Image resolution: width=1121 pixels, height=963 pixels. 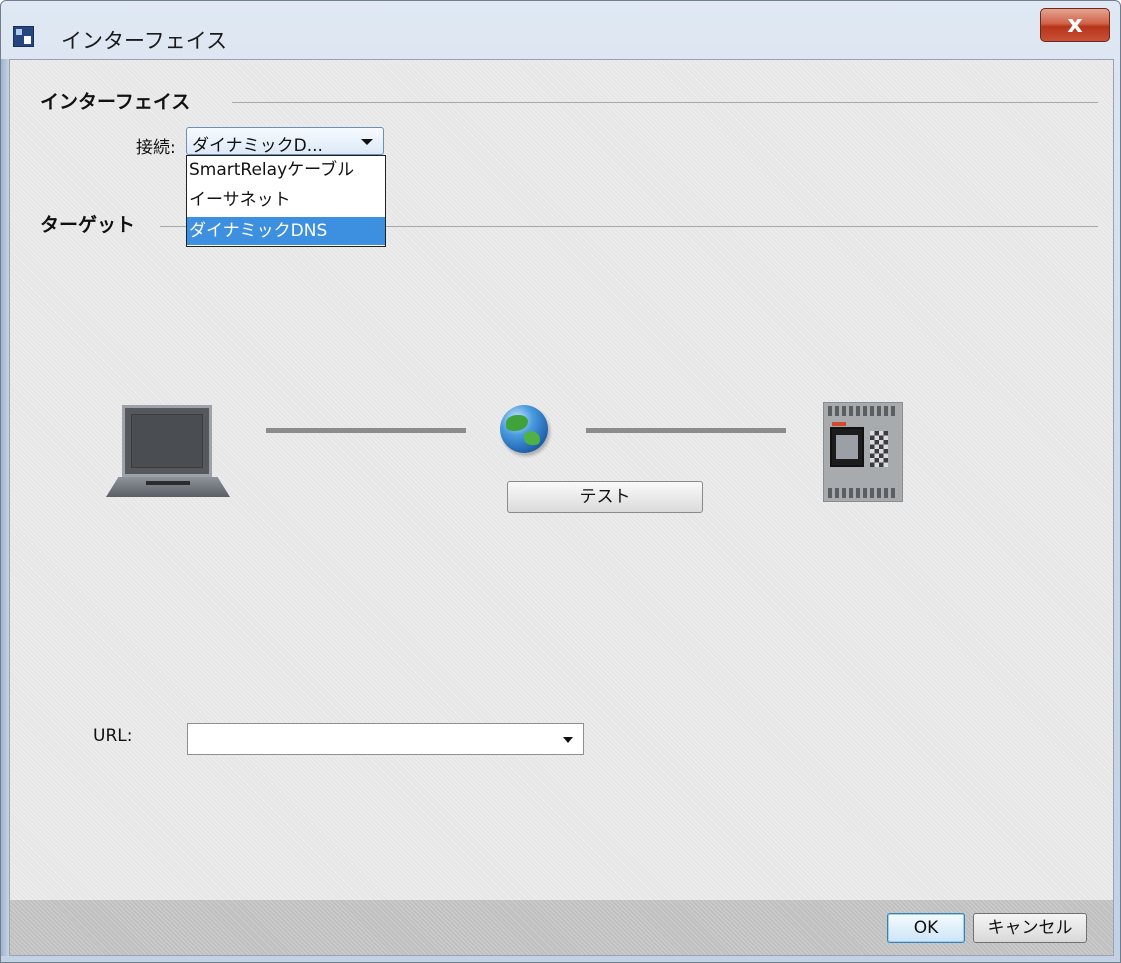 What do you see at coordinates (23, 36) in the screenshot?
I see `app-icon` at bounding box center [23, 36].